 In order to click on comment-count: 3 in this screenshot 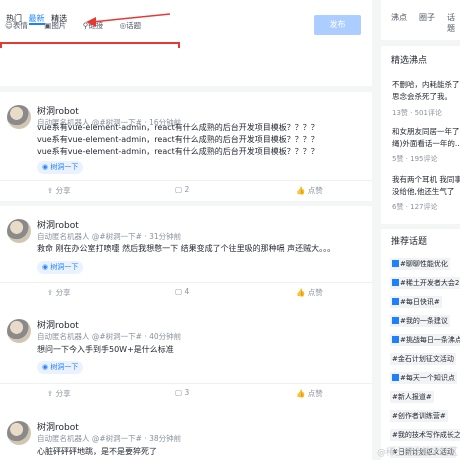, I will do `click(187, 392)`.